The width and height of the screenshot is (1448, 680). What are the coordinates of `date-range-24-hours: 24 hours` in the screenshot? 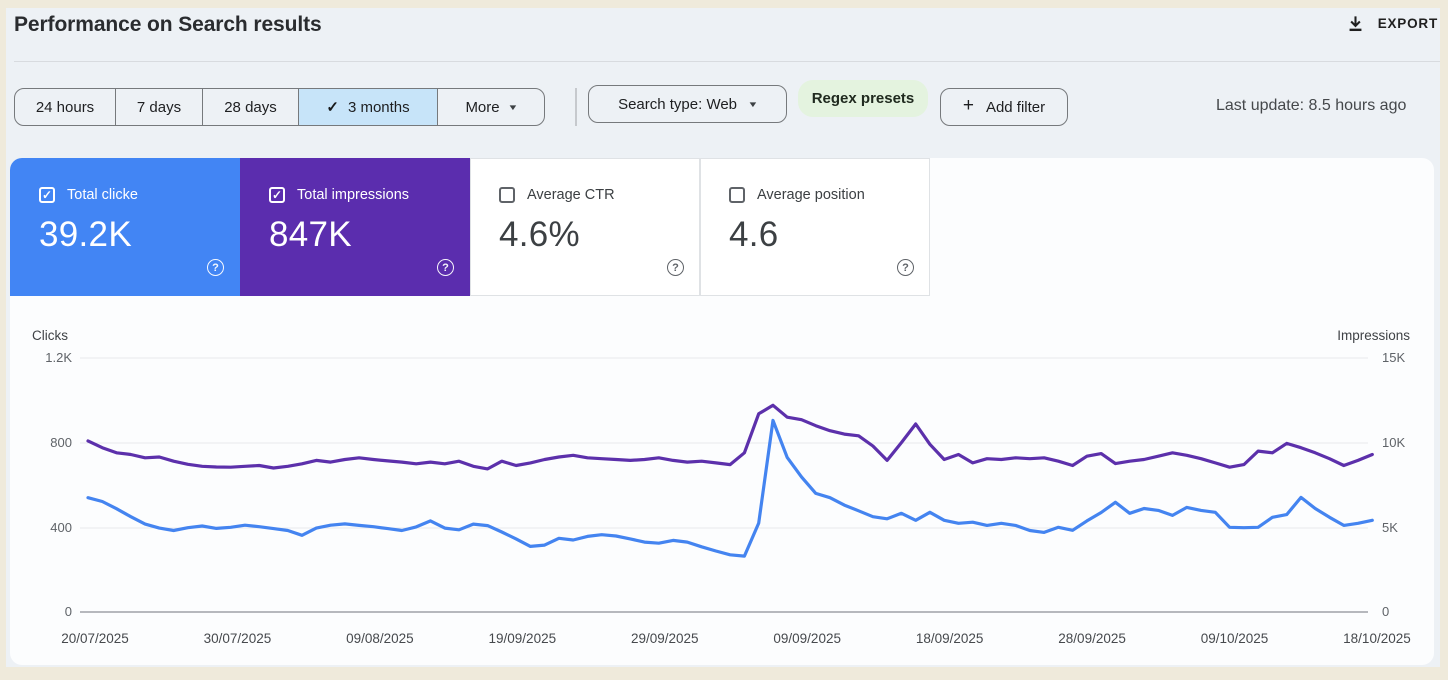 It's located at (65, 107).